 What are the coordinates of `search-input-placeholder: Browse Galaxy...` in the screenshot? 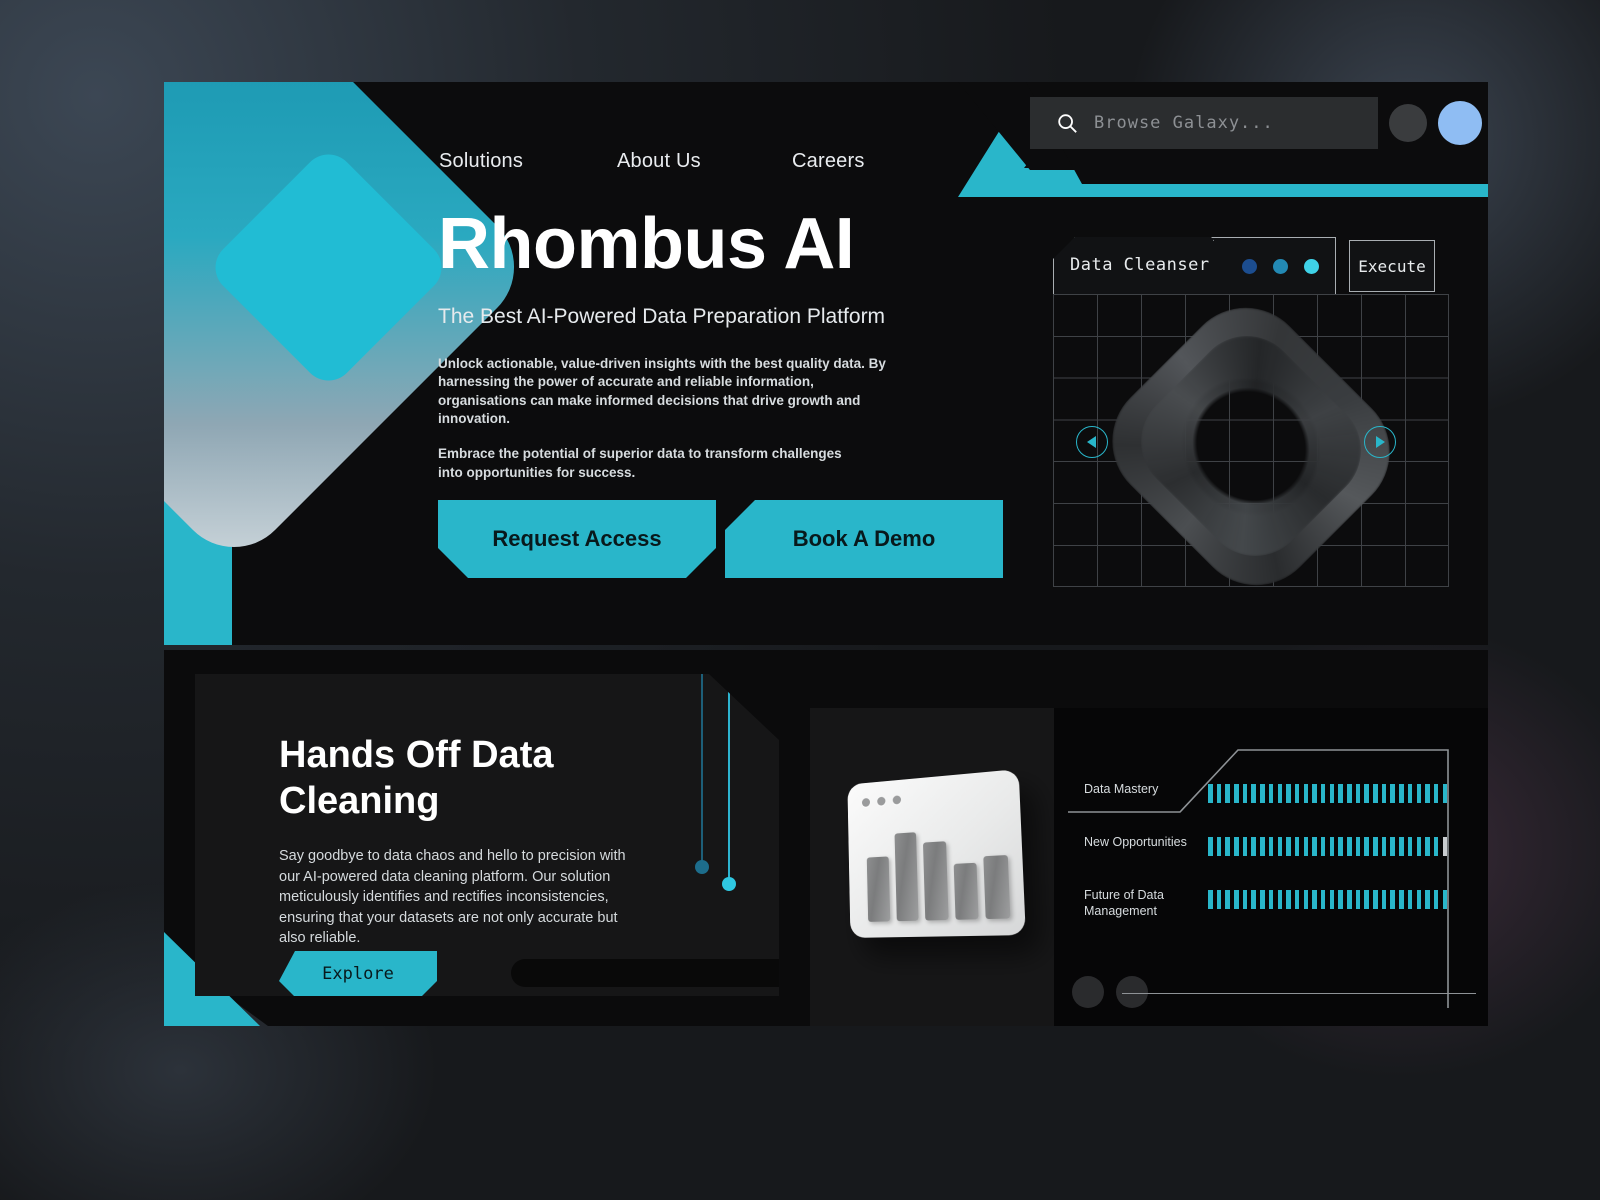 It's located at (1184, 123).